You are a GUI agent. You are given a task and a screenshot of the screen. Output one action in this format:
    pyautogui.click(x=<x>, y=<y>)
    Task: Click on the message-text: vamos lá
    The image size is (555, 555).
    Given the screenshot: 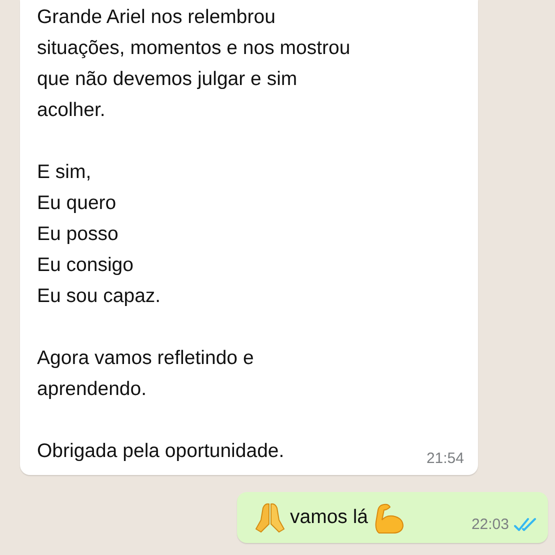 What is the action you would take?
    pyautogui.click(x=329, y=517)
    